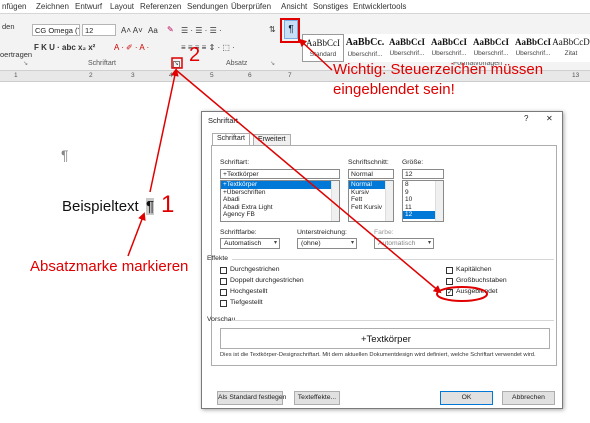 The image size is (590, 423). What do you see at coordinates (177, 63) in the screenshot?
I see `highlight-dialog-launcher` at bounding box center [177, 63].